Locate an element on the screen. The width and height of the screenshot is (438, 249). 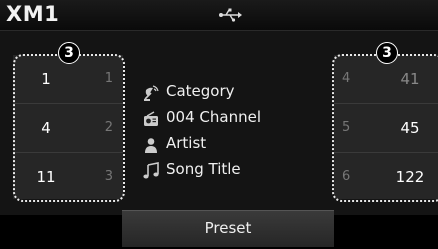
preset-channel: 1 is located at coordinates (46, 79).